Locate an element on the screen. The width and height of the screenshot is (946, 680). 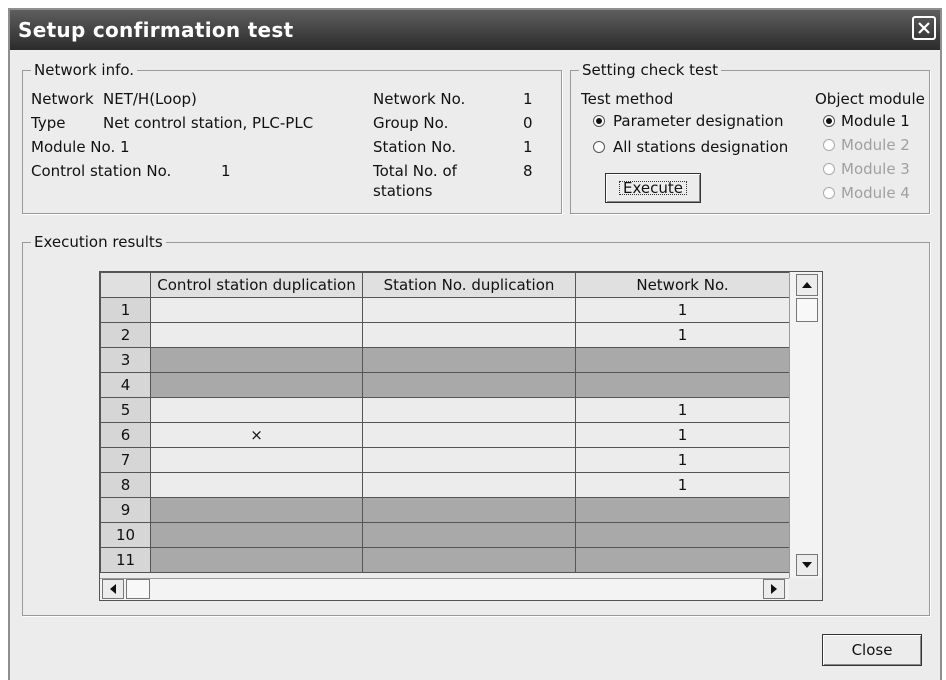
network-no-label: Network No. is located at coordinates (419, 99).